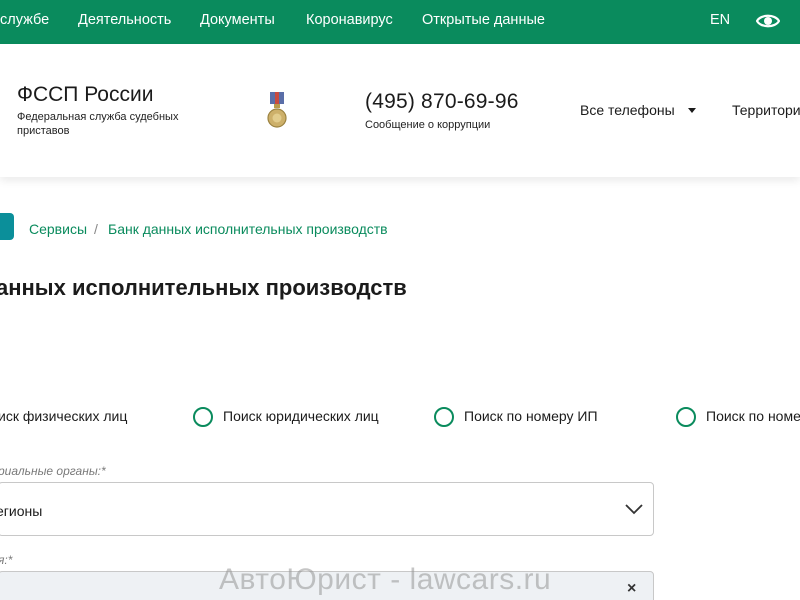 This screenshot has width=800, height=600. Describe the element at coordinates (428, 125) in the screenshot. I see `phone-caption: Сообщение о коррупции` at that location.